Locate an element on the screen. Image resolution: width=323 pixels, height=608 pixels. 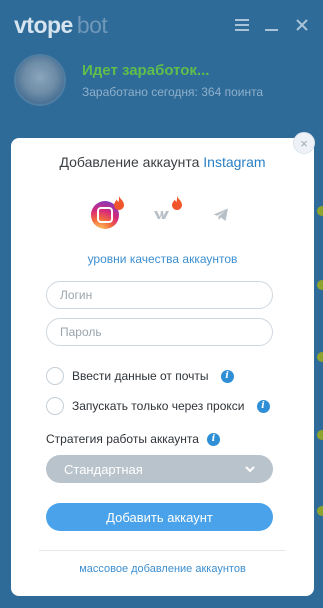
platform-selector is located at coordinates (162, 212).